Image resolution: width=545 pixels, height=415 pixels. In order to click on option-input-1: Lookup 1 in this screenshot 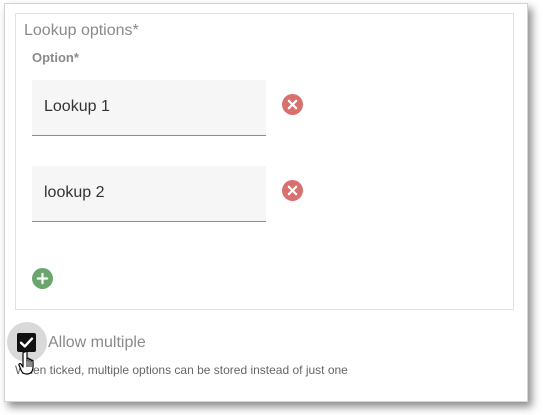, I will do `click(149, 108)`.